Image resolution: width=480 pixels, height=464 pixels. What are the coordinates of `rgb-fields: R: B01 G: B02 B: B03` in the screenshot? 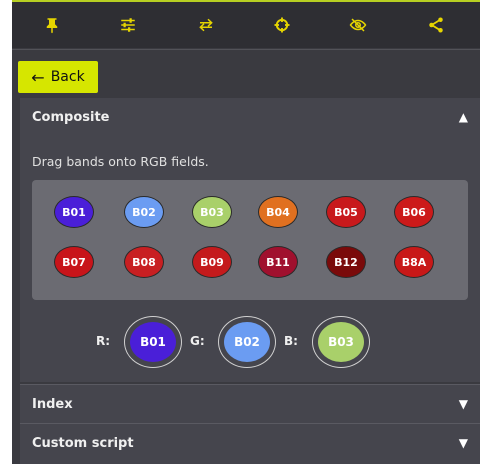 It's located at (250, 342).